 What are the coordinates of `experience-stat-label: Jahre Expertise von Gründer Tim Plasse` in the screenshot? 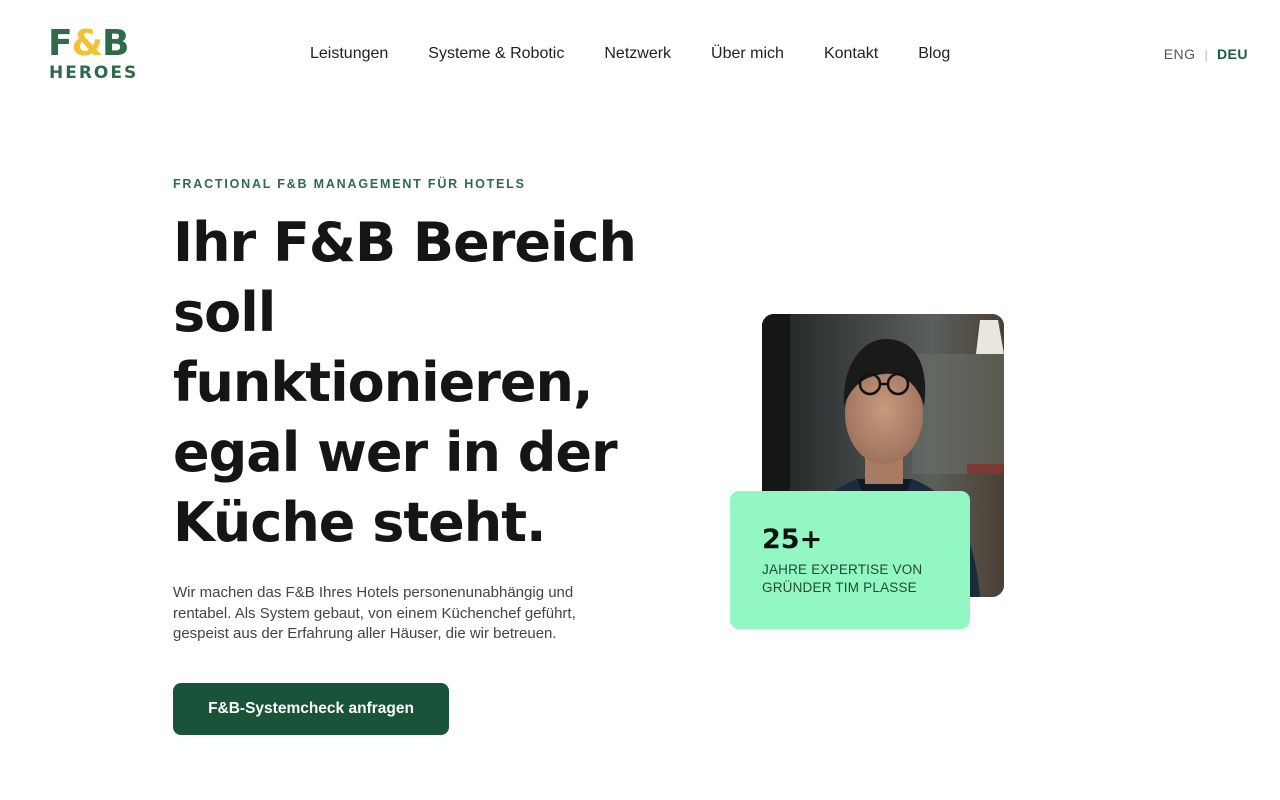 It's located at (842, 578).